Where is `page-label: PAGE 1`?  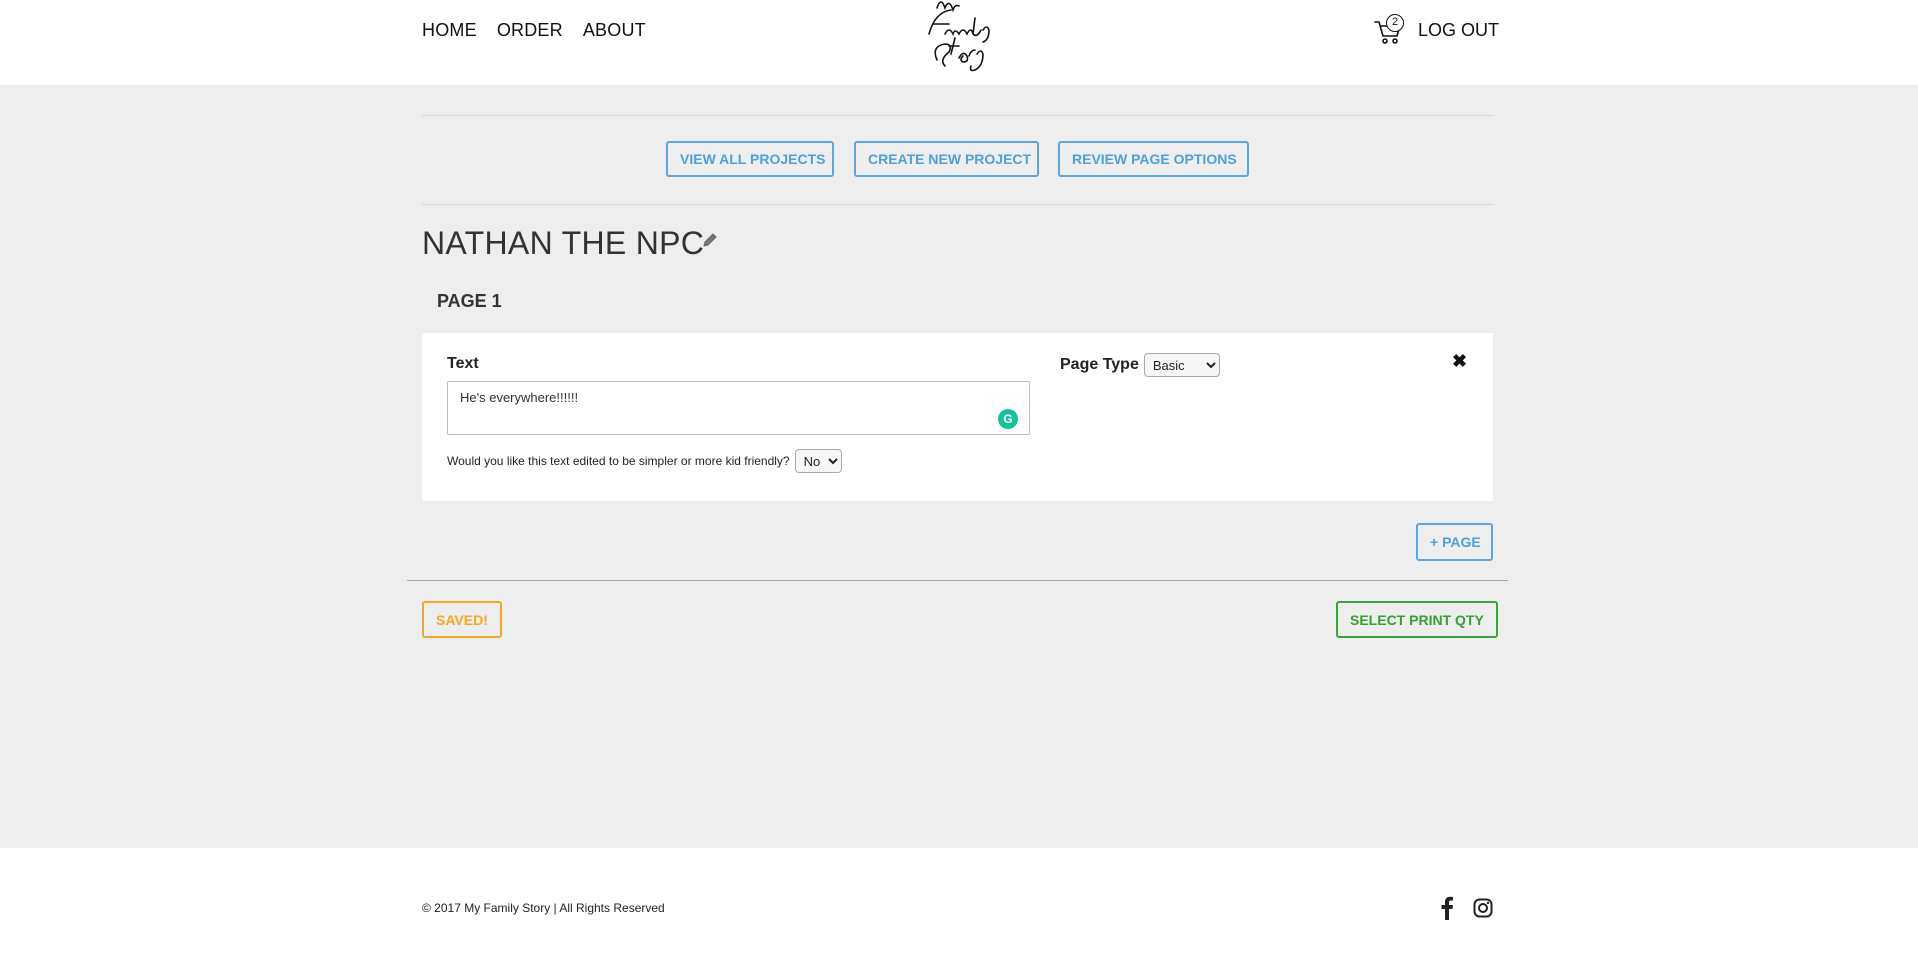 page-label: PAGE 1 is located at coordinates (469, 301).